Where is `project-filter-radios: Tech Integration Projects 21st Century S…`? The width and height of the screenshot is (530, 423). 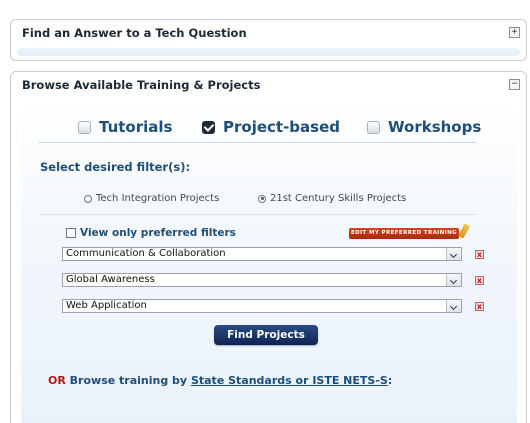
project-filter-radios: Tech Integration Projects 21st Century S… is located at coordinates (270, 200).